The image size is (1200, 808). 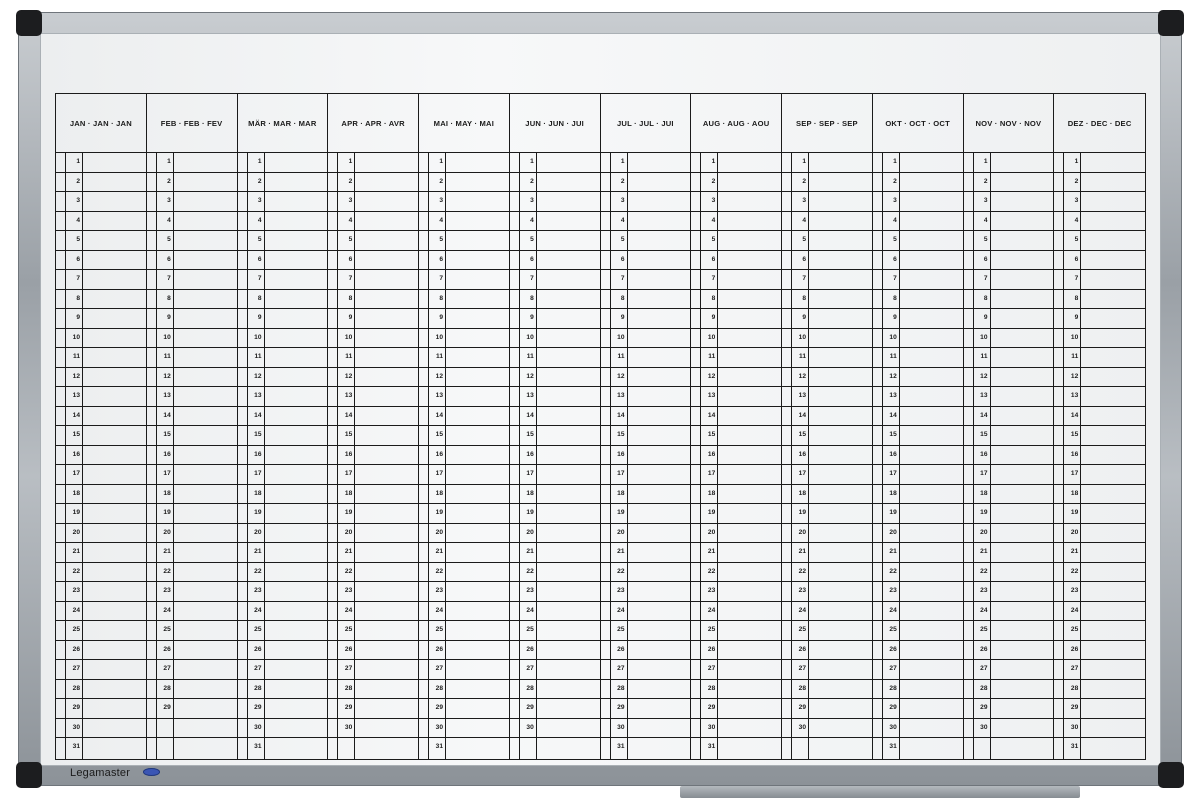 What do you see at coordinates (650, 649) in the screenshot?
I see `day-cell: 26` at bounding box center [650, 649].